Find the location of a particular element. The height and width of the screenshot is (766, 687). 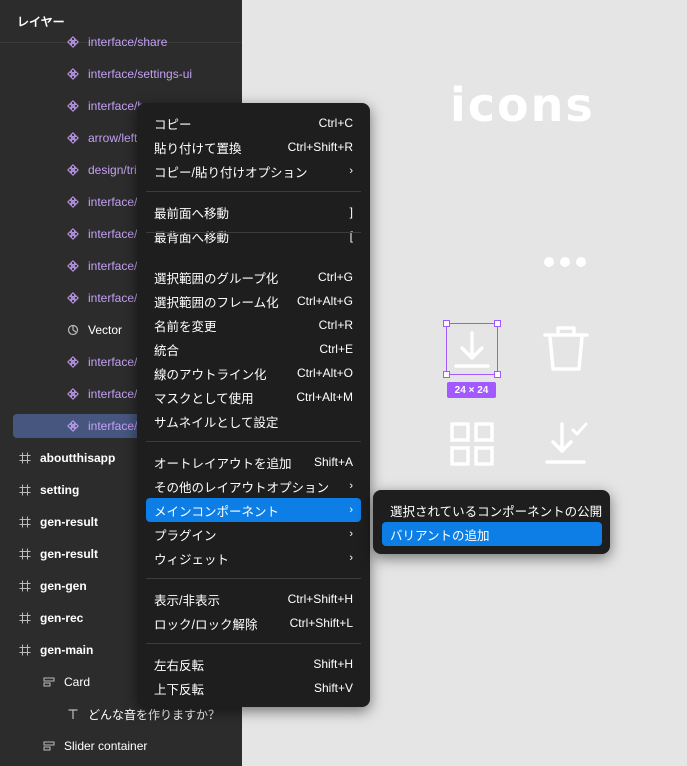

menu-item-label: その他のレイアウトオプション is located at coordinates (242, 487).